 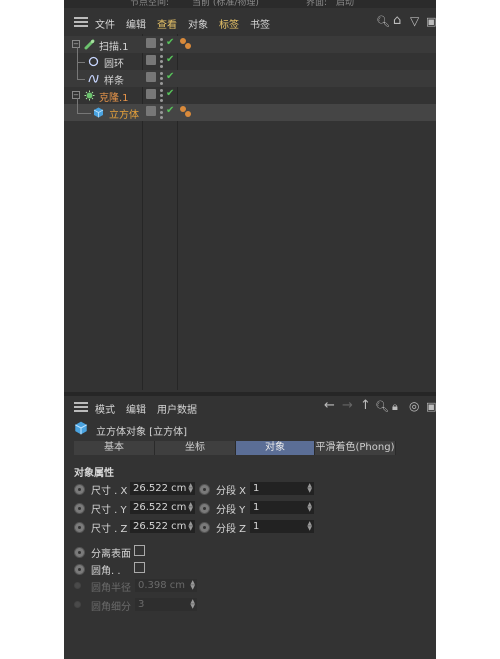 I want to click on tab-object: 对象, so click(x=275, y=448).